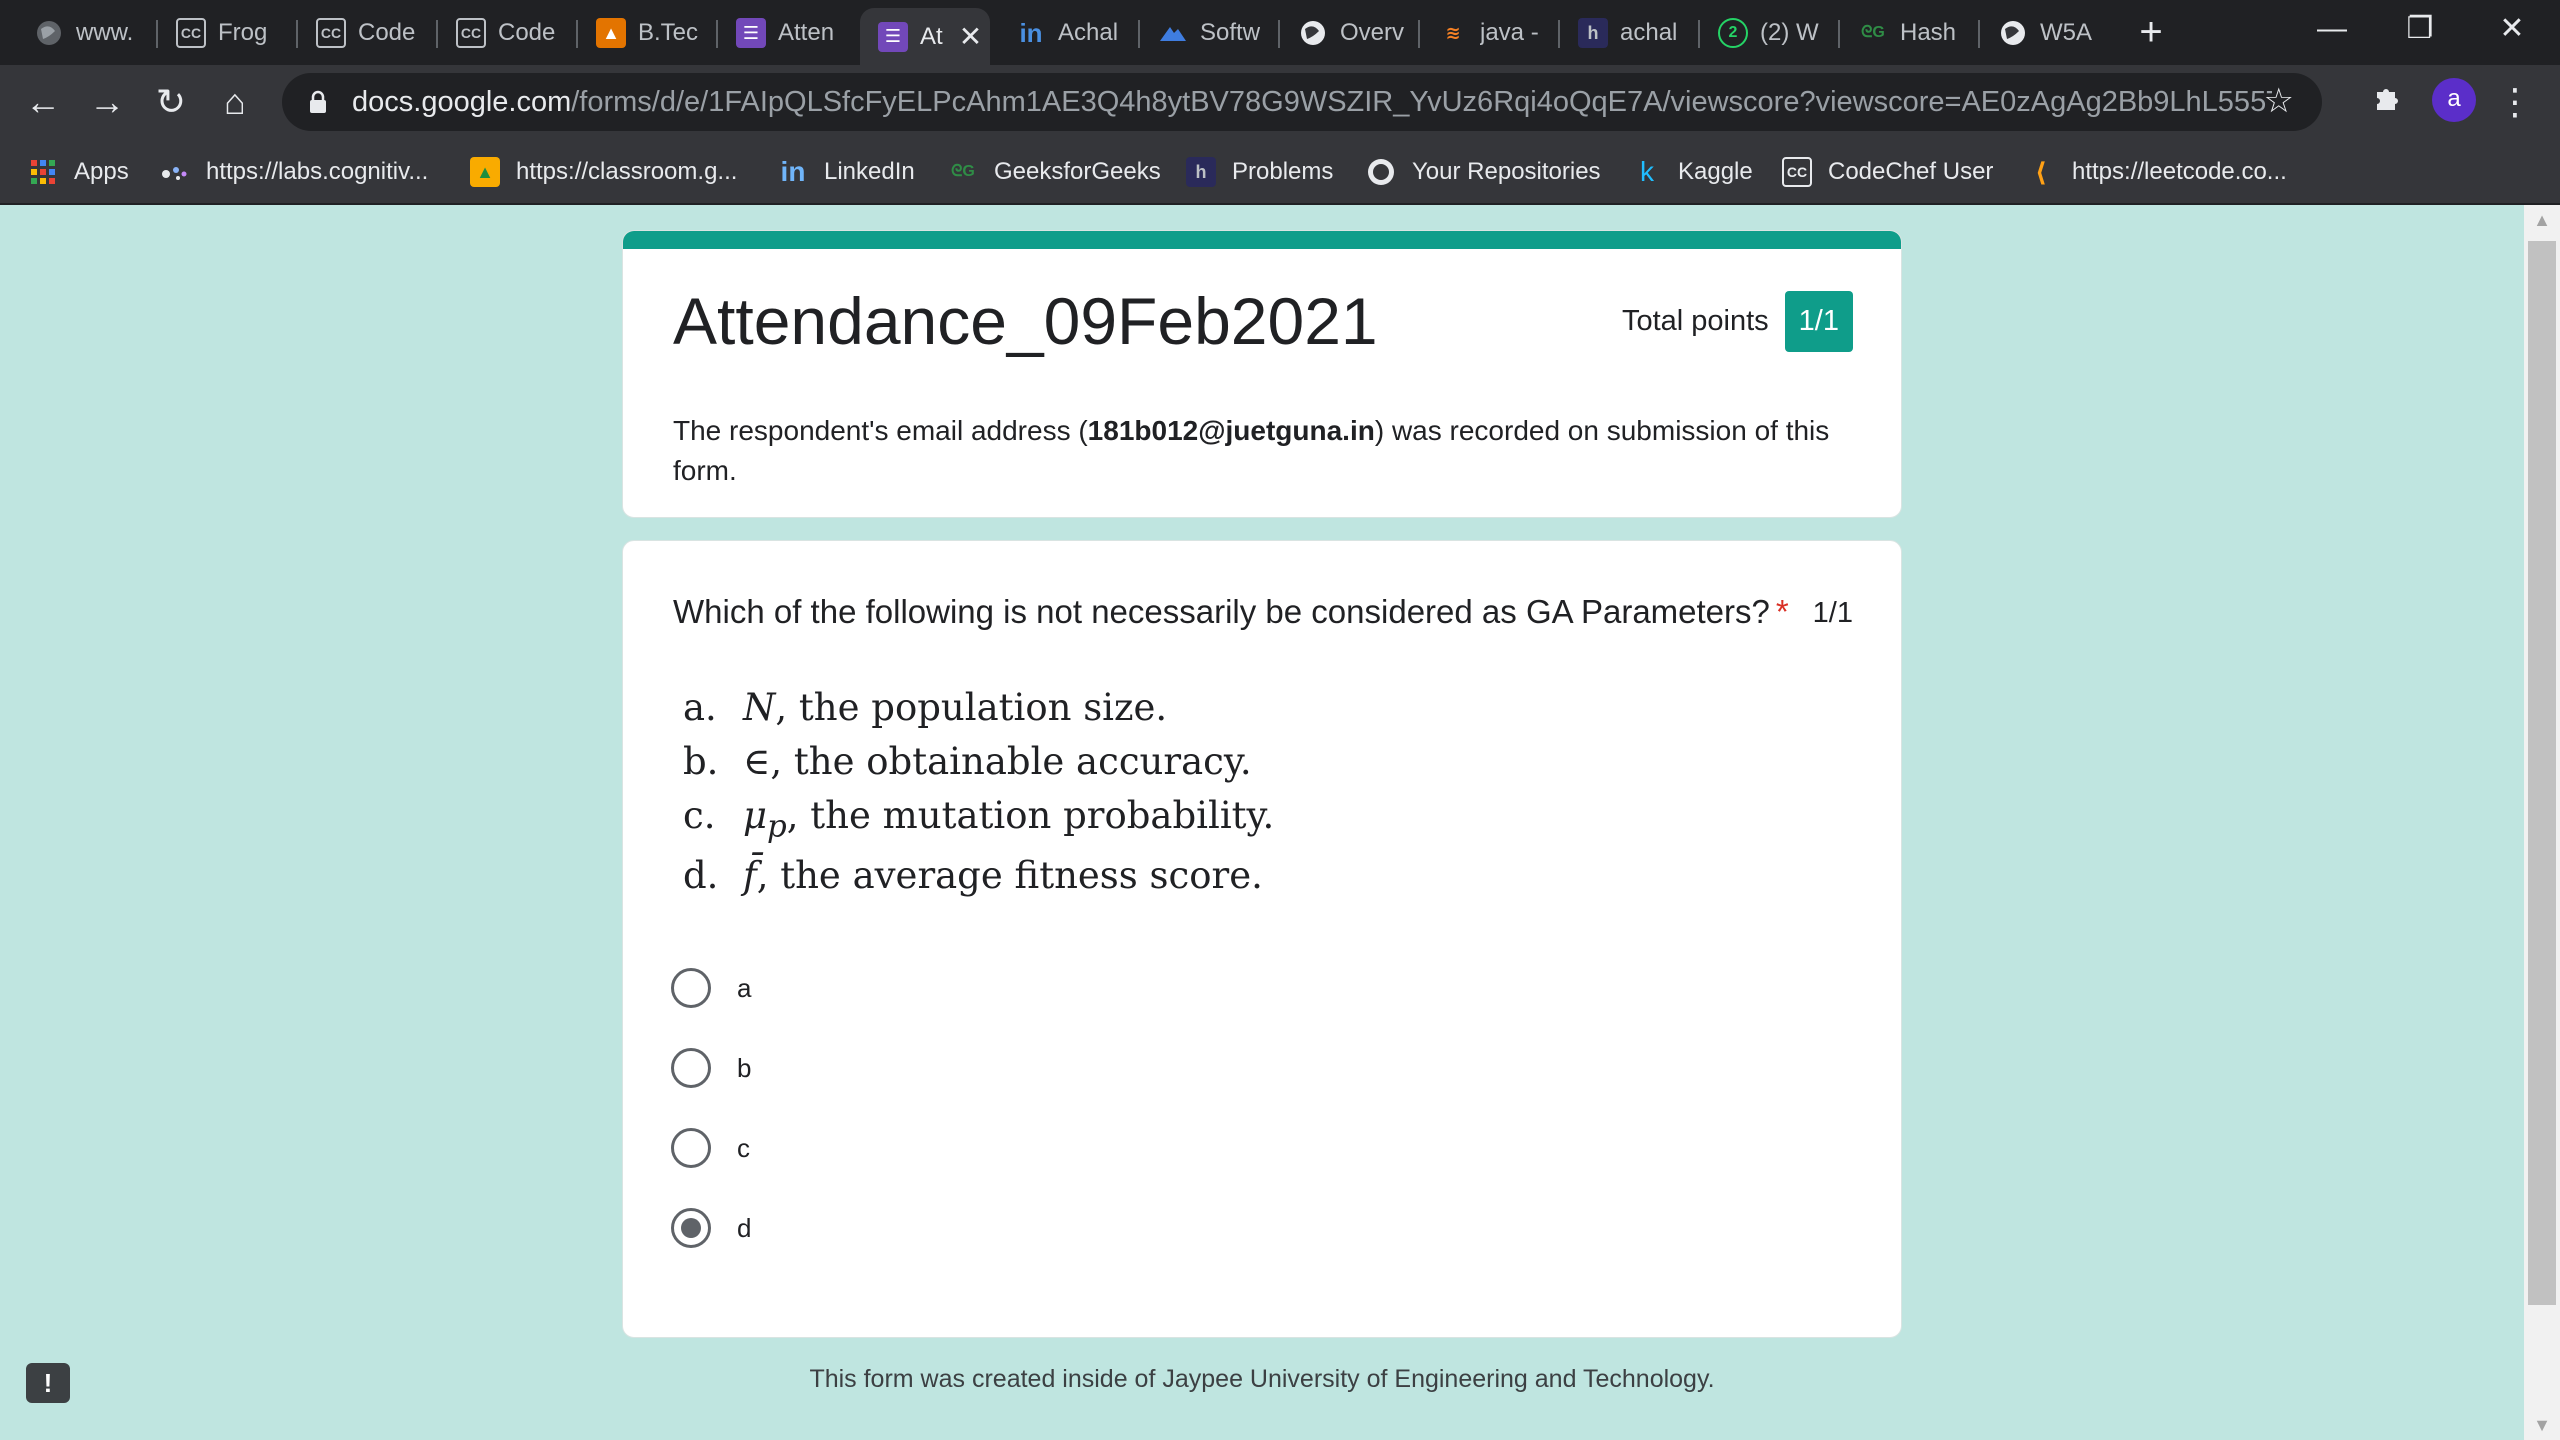 The image size is (2560, 1440). I want to click on tab-attendance: ☰ Atten, so click(782, 33).